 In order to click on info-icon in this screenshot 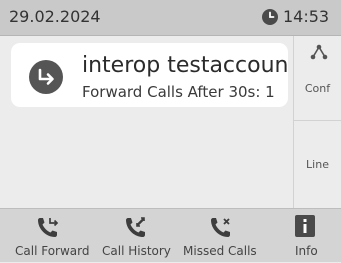, I will do `click(305, 226)`.